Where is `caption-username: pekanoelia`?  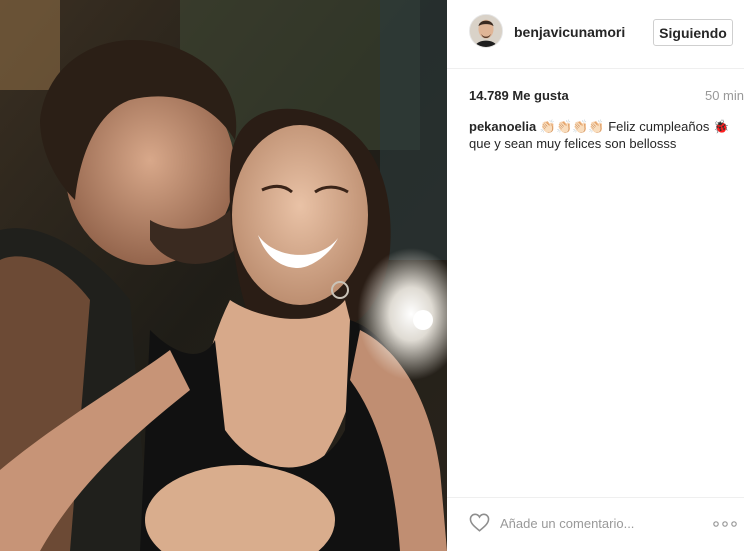
caption-username: pekanoelia is located at coordinates (502, 126).